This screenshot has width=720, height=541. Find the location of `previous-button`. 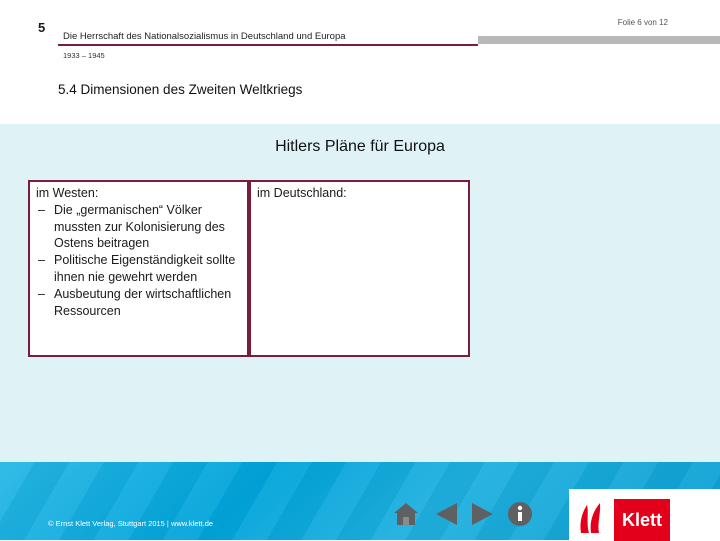

previous-button is located at coordinates (446, 514).